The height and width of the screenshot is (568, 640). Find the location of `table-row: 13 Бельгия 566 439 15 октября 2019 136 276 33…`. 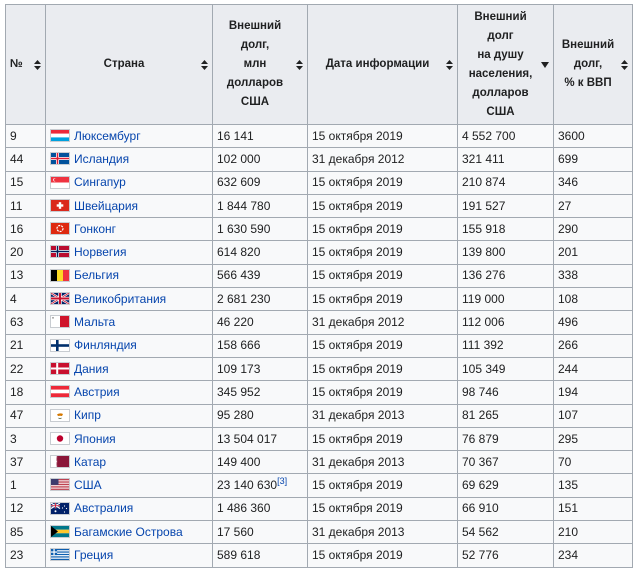

table-row: 13 Бельгия 566 439 15 октября 2019 136 276 33… is located at coordinates (319, 276).